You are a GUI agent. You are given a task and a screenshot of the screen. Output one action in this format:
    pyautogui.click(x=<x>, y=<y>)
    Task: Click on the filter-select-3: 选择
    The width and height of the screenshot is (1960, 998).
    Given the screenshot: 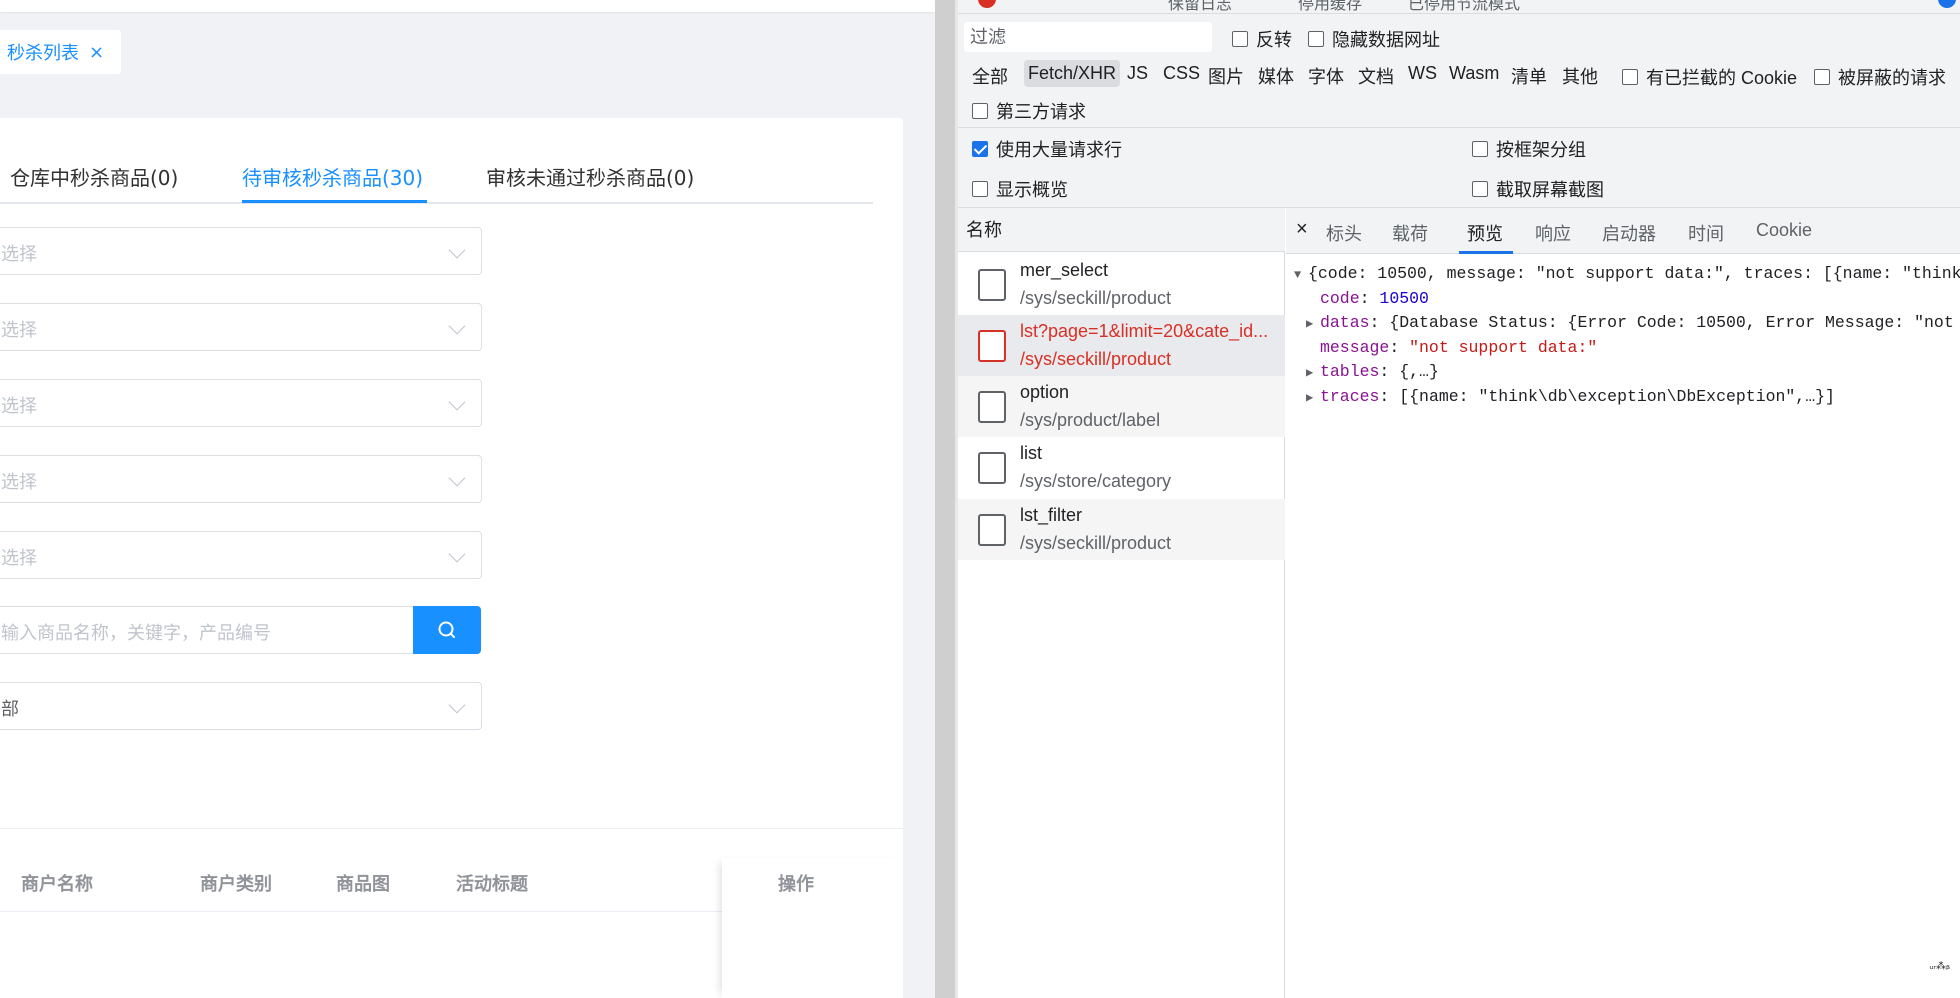 What is the action you would take?
    pyautogui.click(x=241, y=403)
    